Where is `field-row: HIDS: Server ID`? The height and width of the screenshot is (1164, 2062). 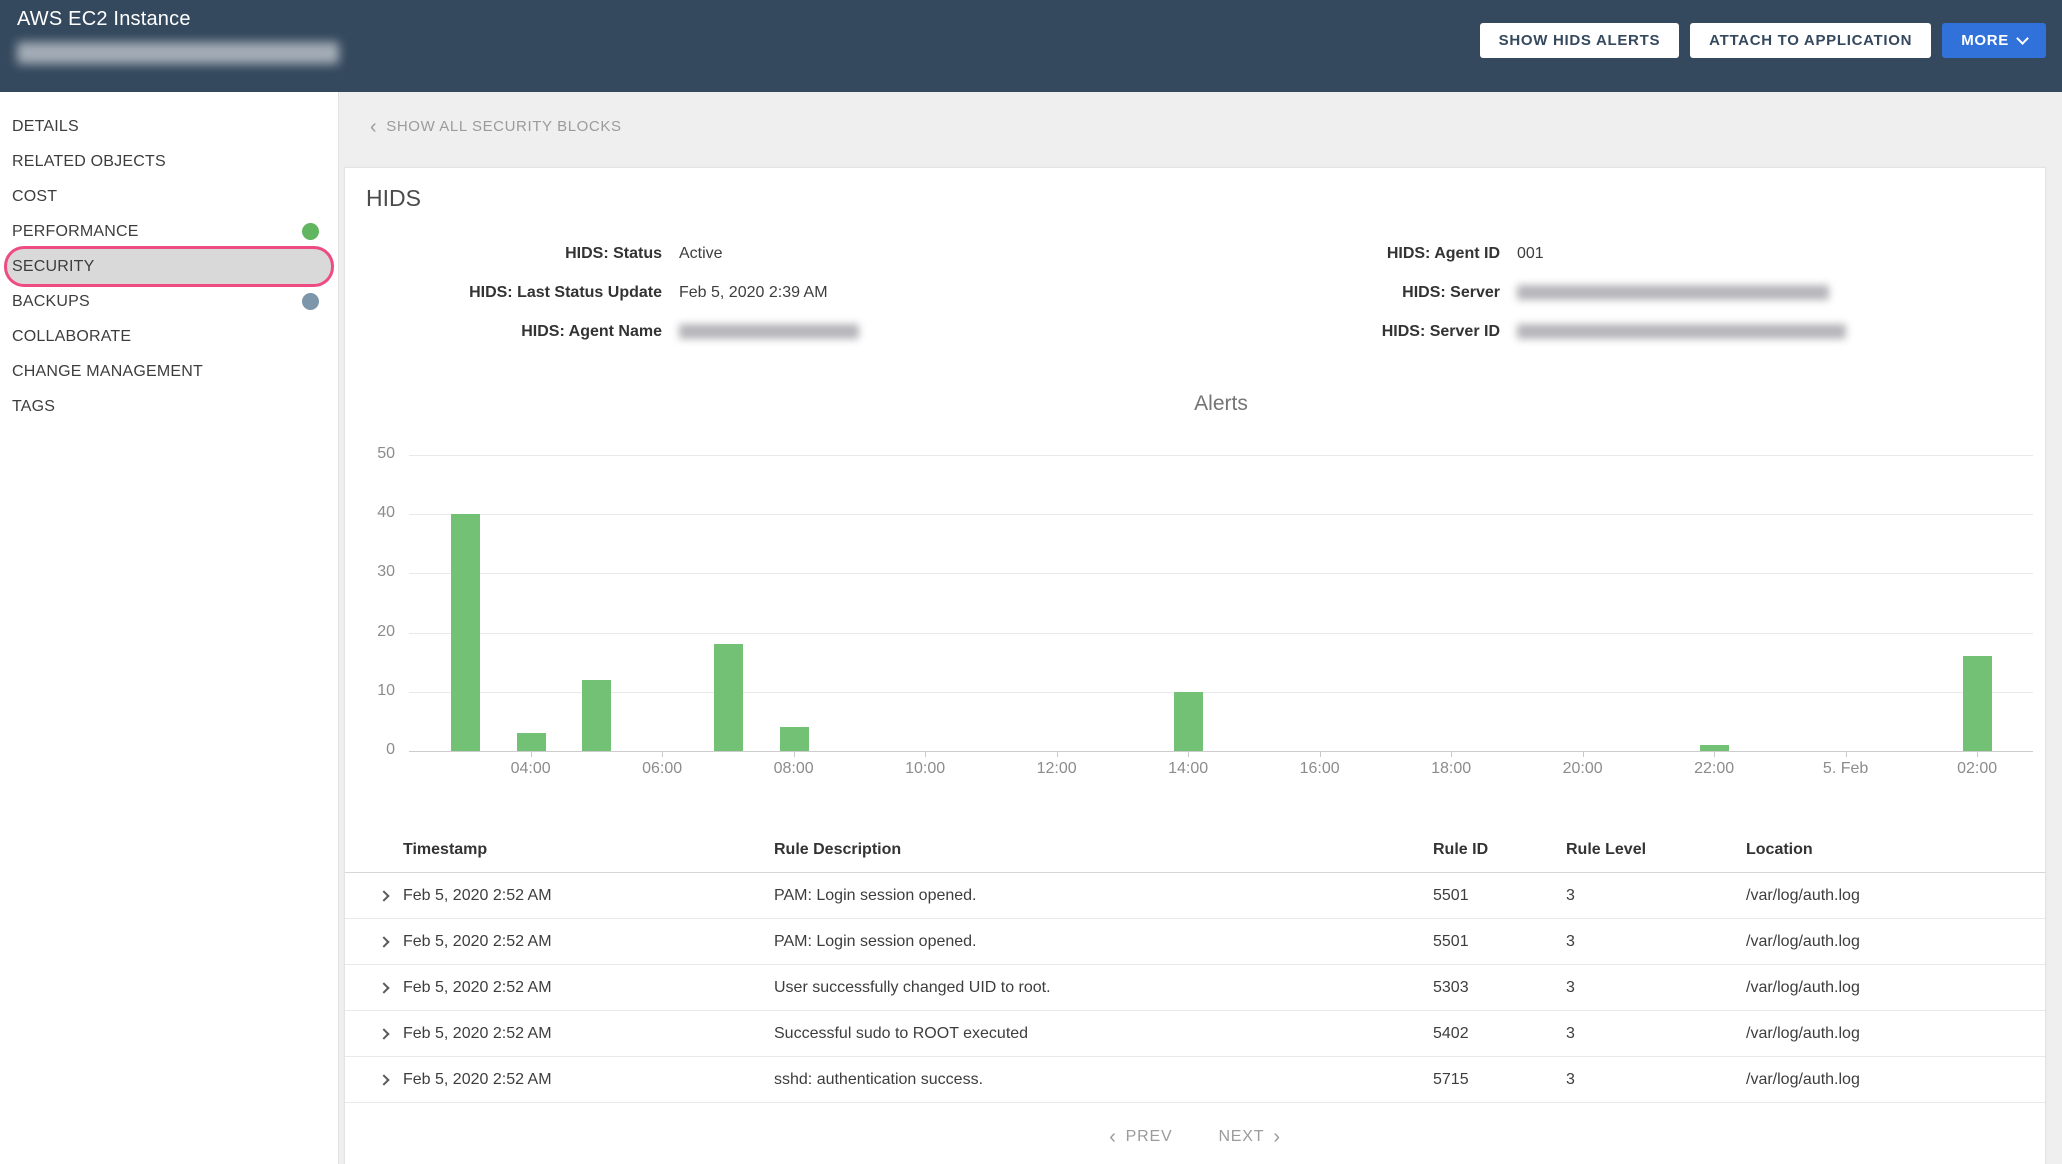
field-row: HIDS: Server ID is located at coordinates (1523, 331).